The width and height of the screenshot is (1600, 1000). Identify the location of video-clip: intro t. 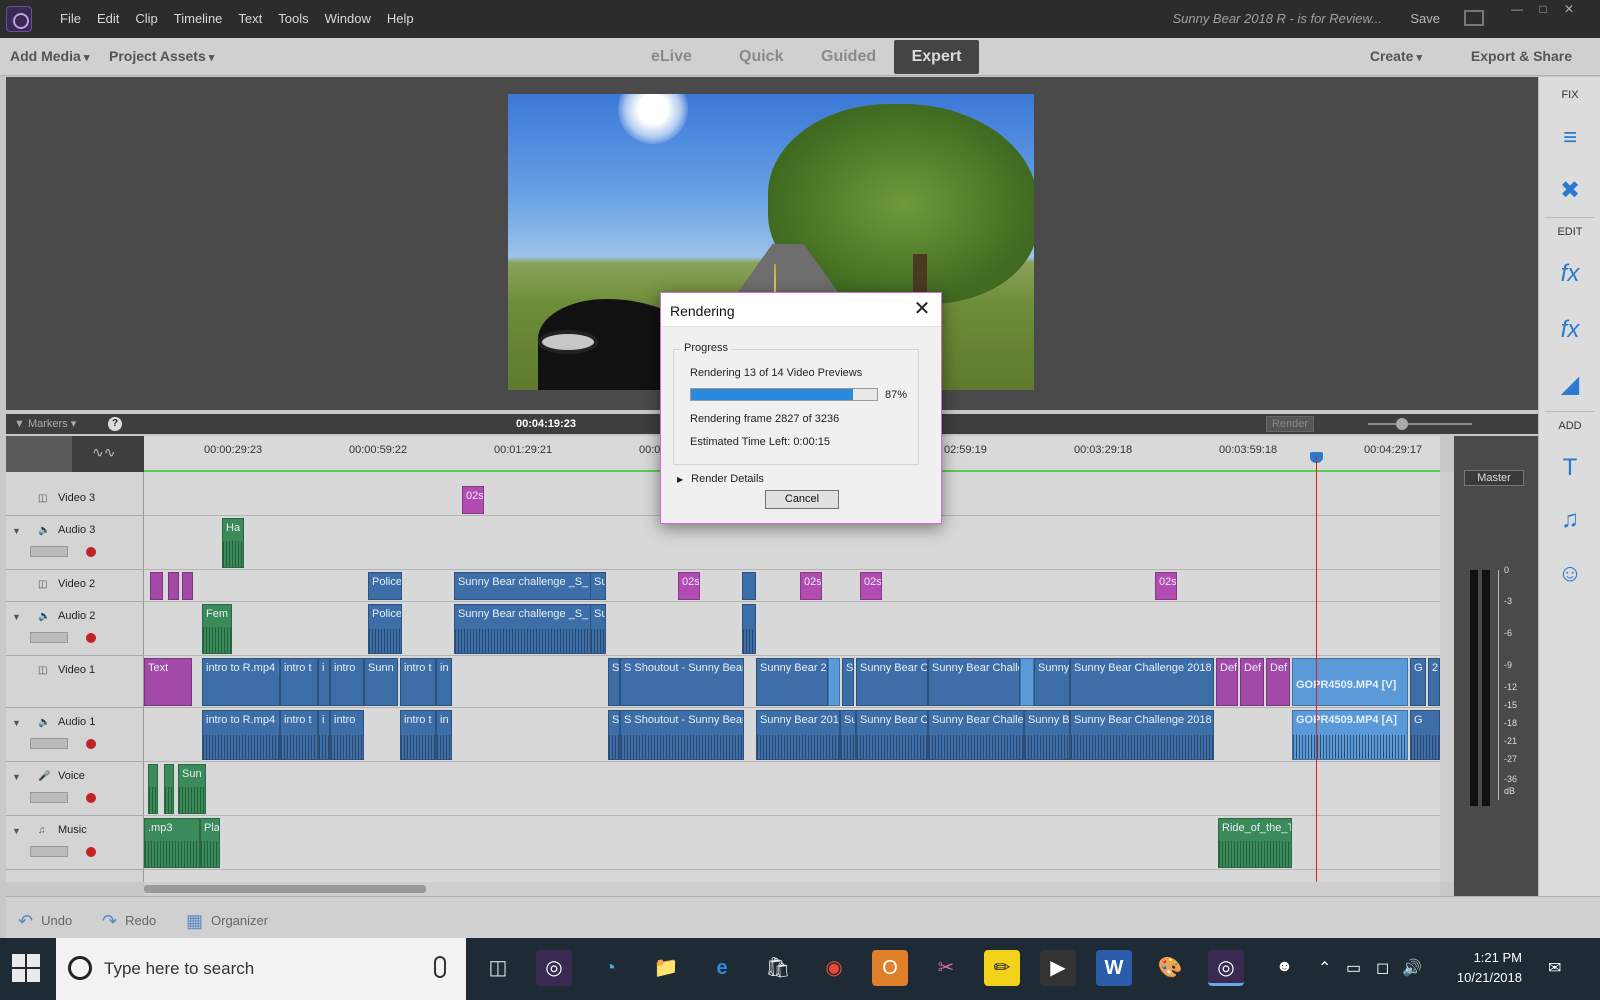
(299, 682).